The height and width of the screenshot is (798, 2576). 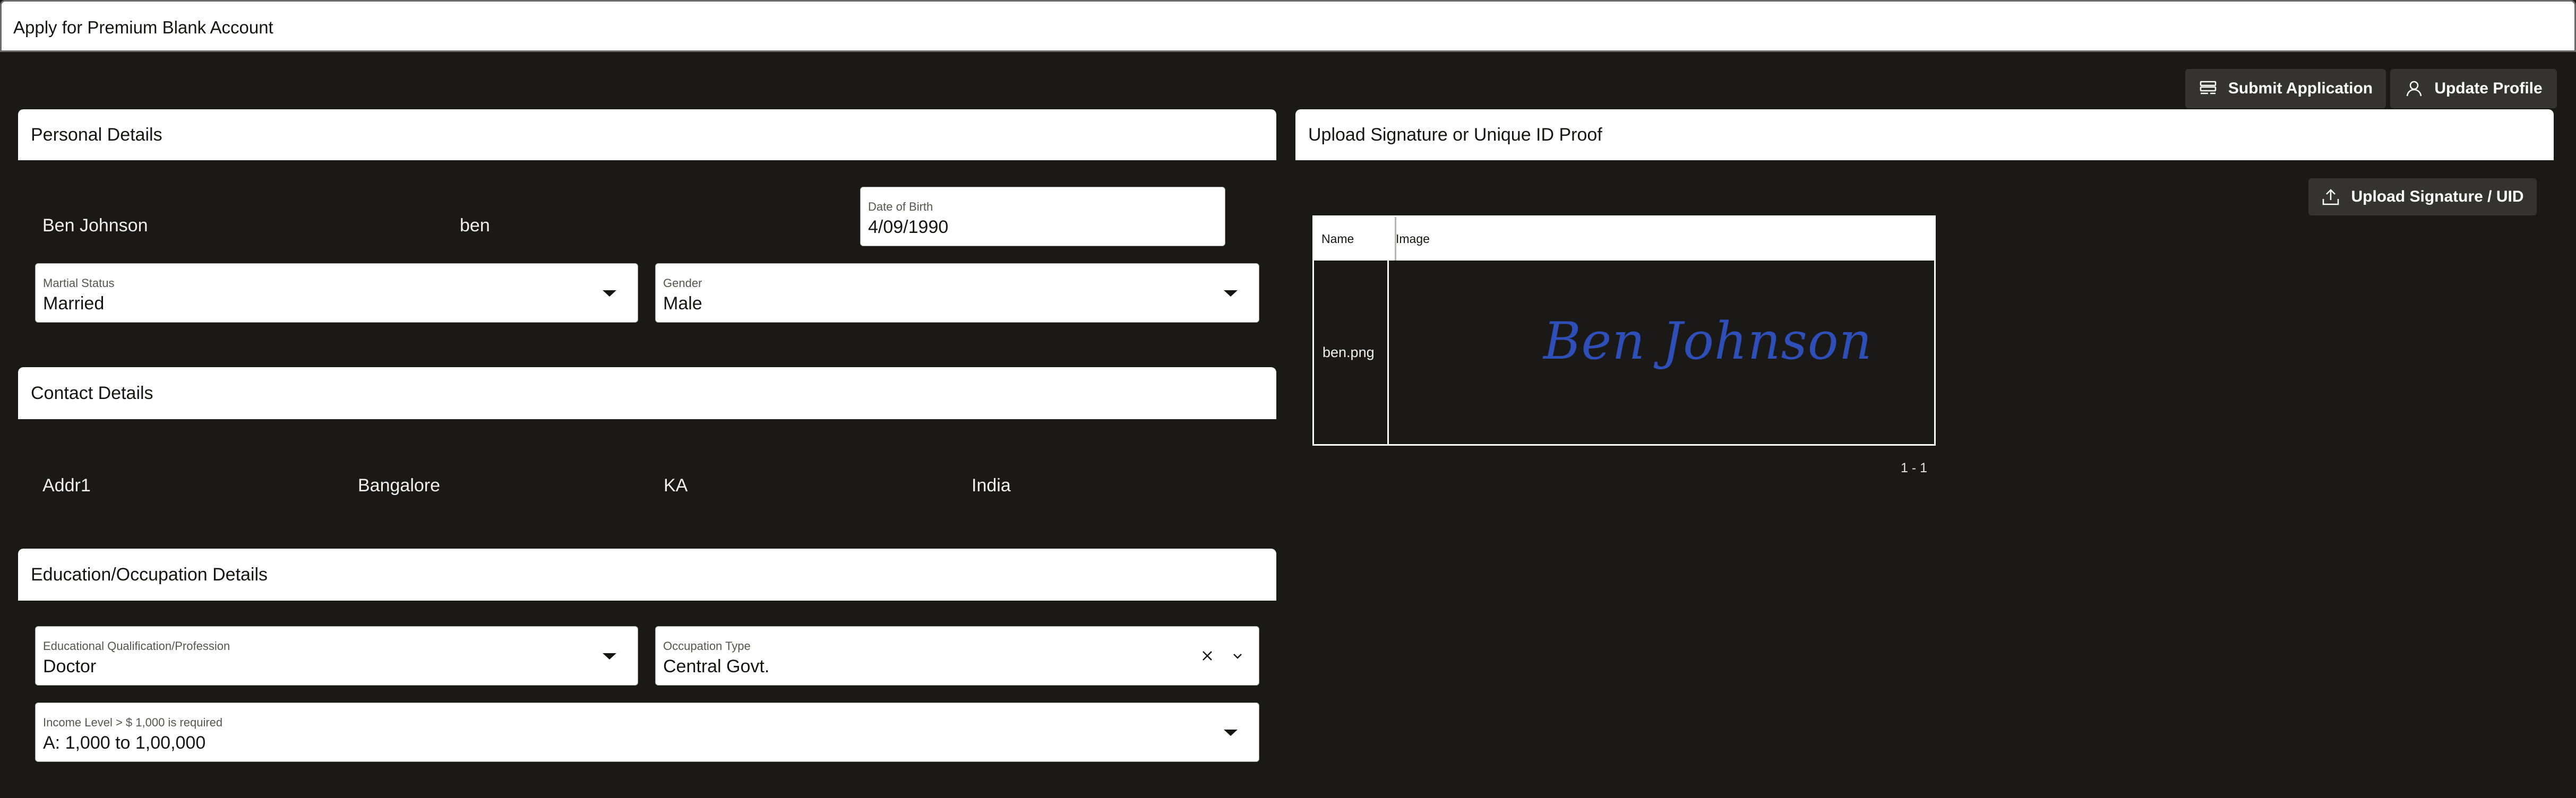 What do you see at coordinates (1288, 26) in the screenshot?
I see `window-titlebar: Apply for Premium Blank Account` at bounding box center [1288, 26].